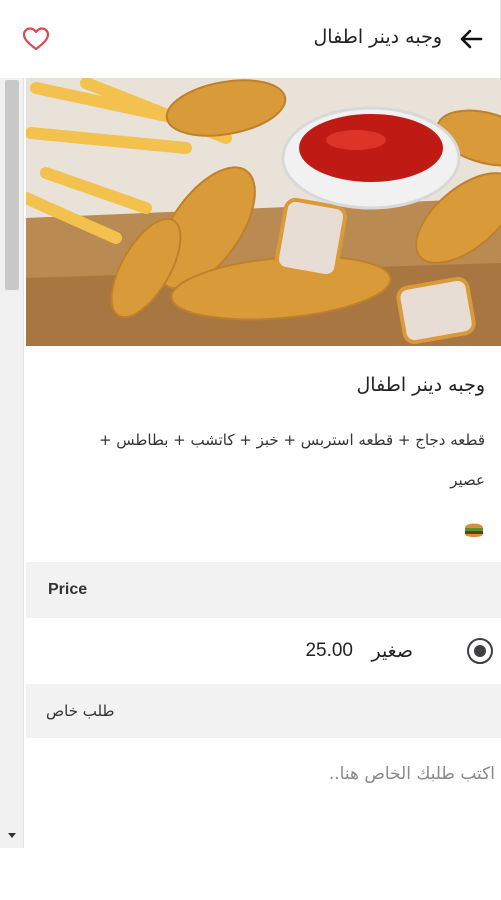 This screenshot has width=501, height=900. What do you see at coordinates (263, 774) in the screenshot?
I see `special-request-input` at bounding box center [263, 774].